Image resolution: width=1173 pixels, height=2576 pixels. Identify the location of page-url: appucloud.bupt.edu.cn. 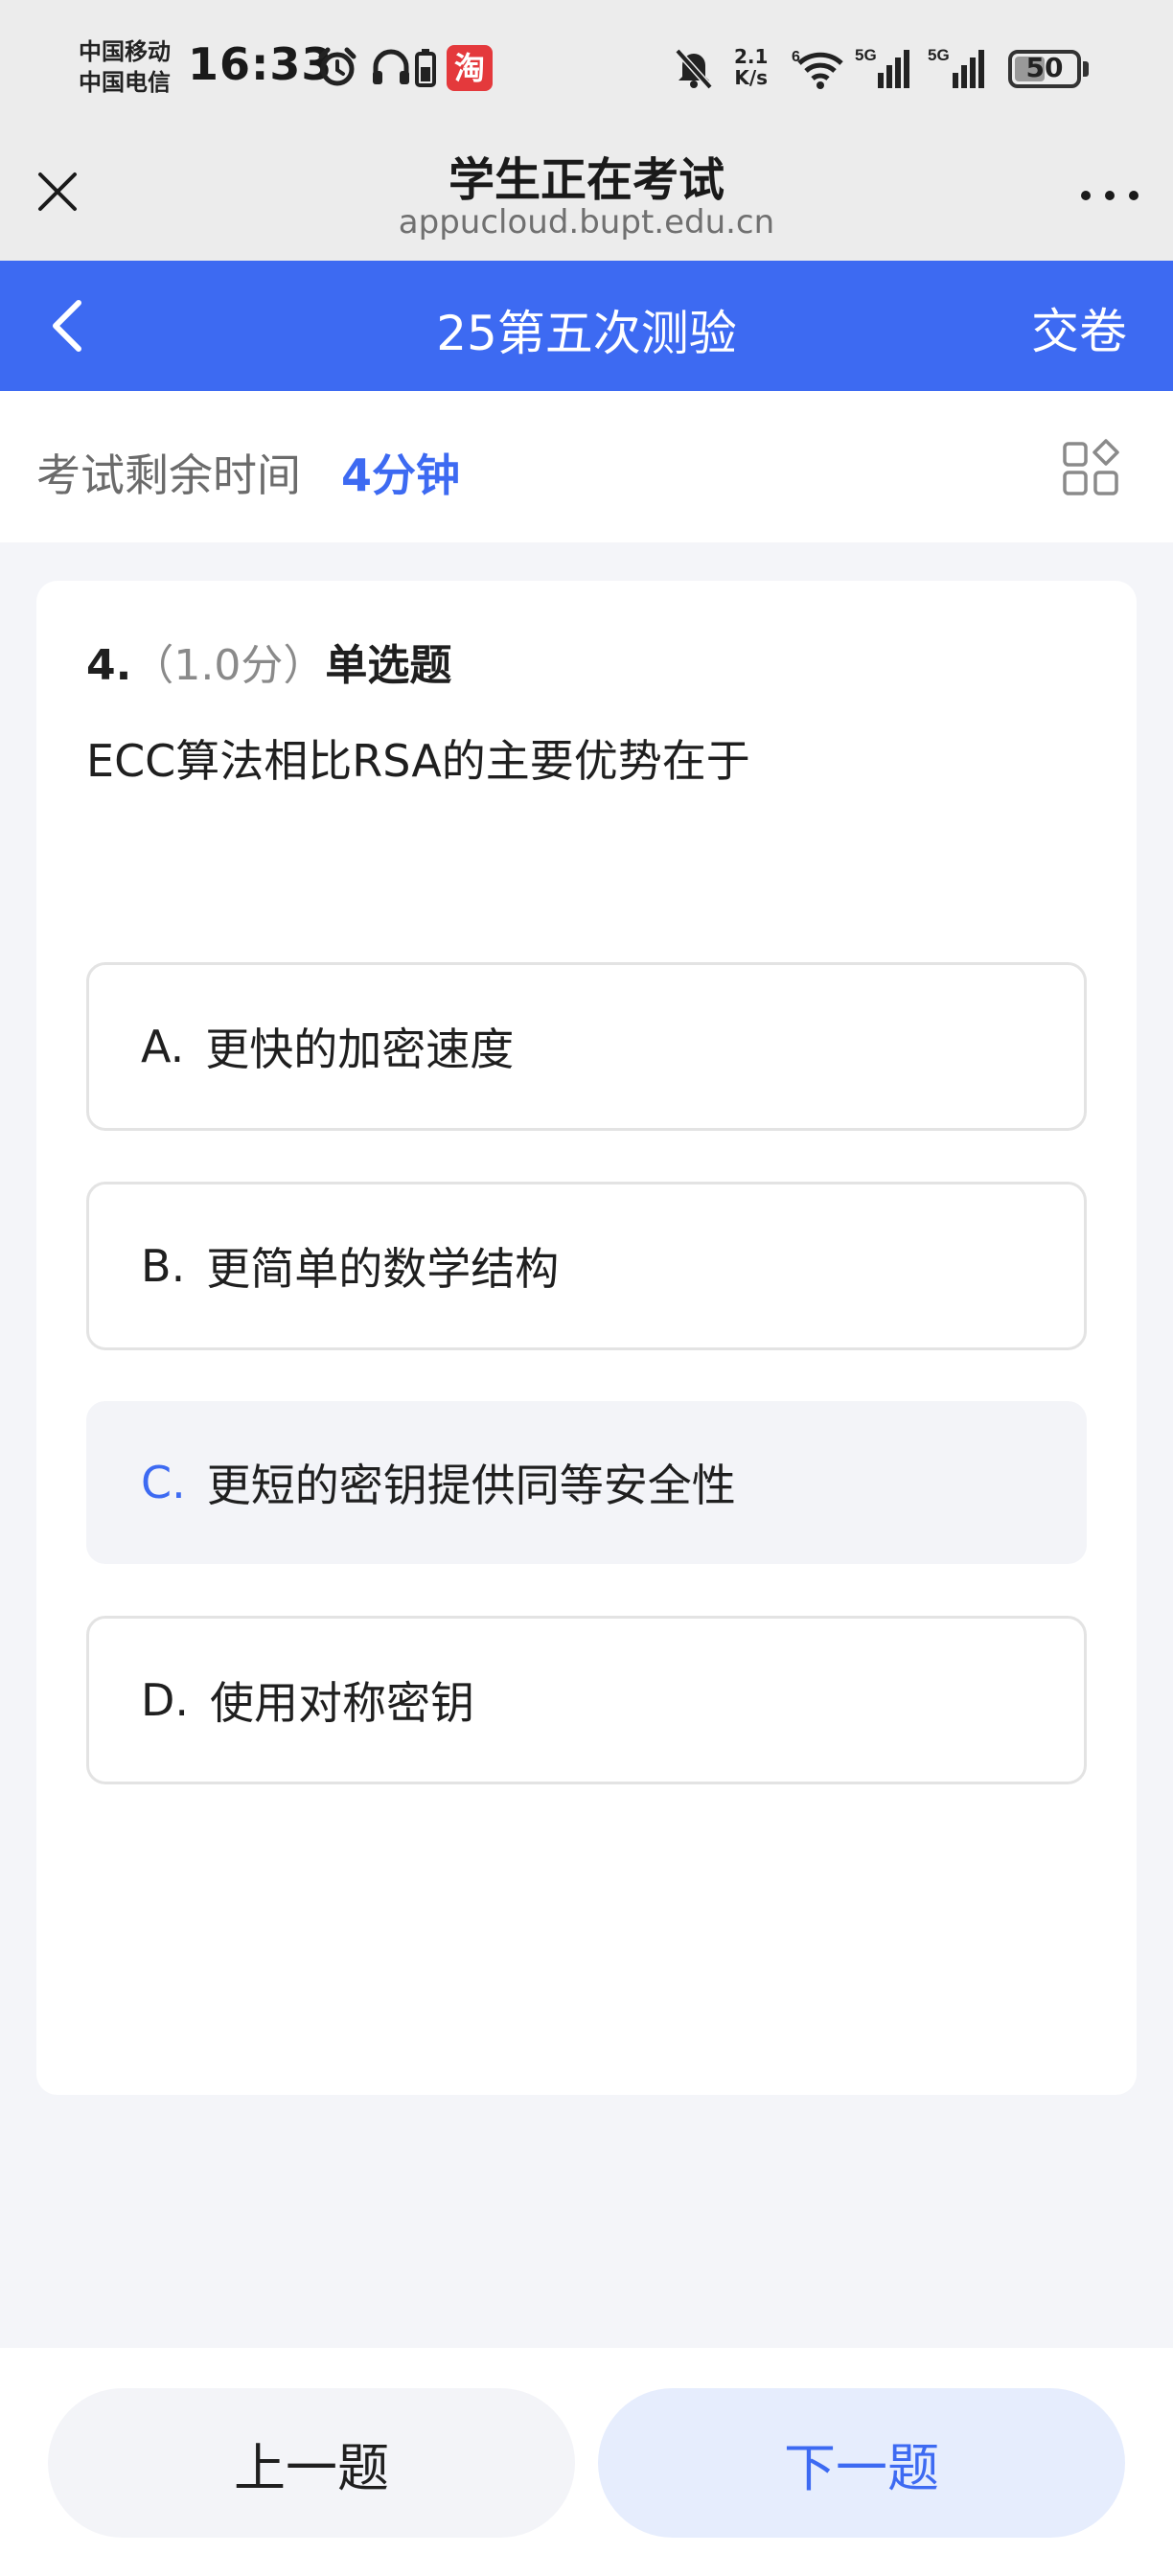
(586, 222).